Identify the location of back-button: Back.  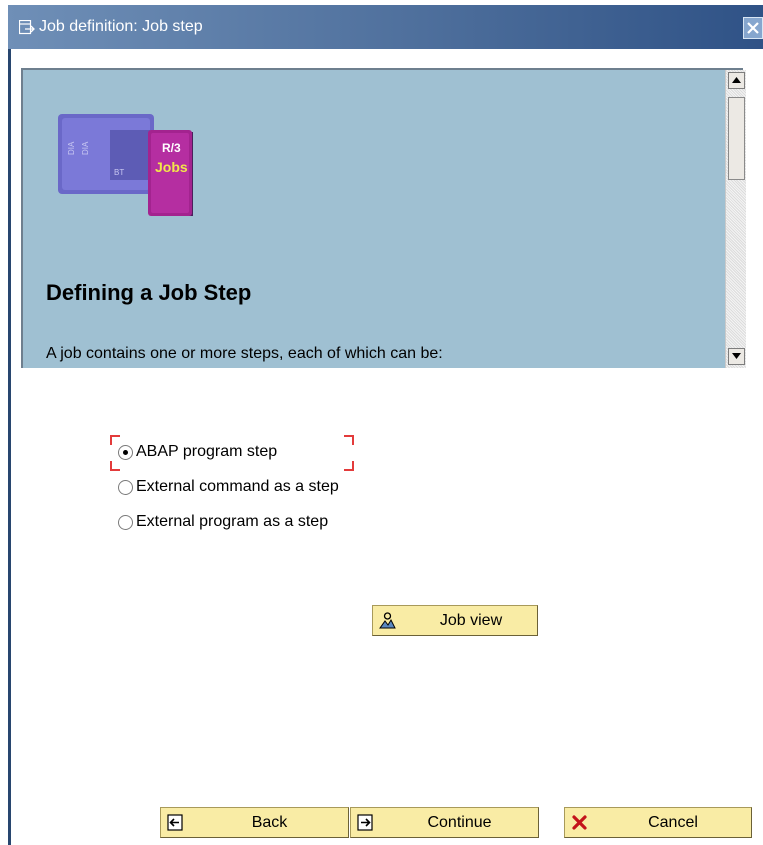
(254, 822).